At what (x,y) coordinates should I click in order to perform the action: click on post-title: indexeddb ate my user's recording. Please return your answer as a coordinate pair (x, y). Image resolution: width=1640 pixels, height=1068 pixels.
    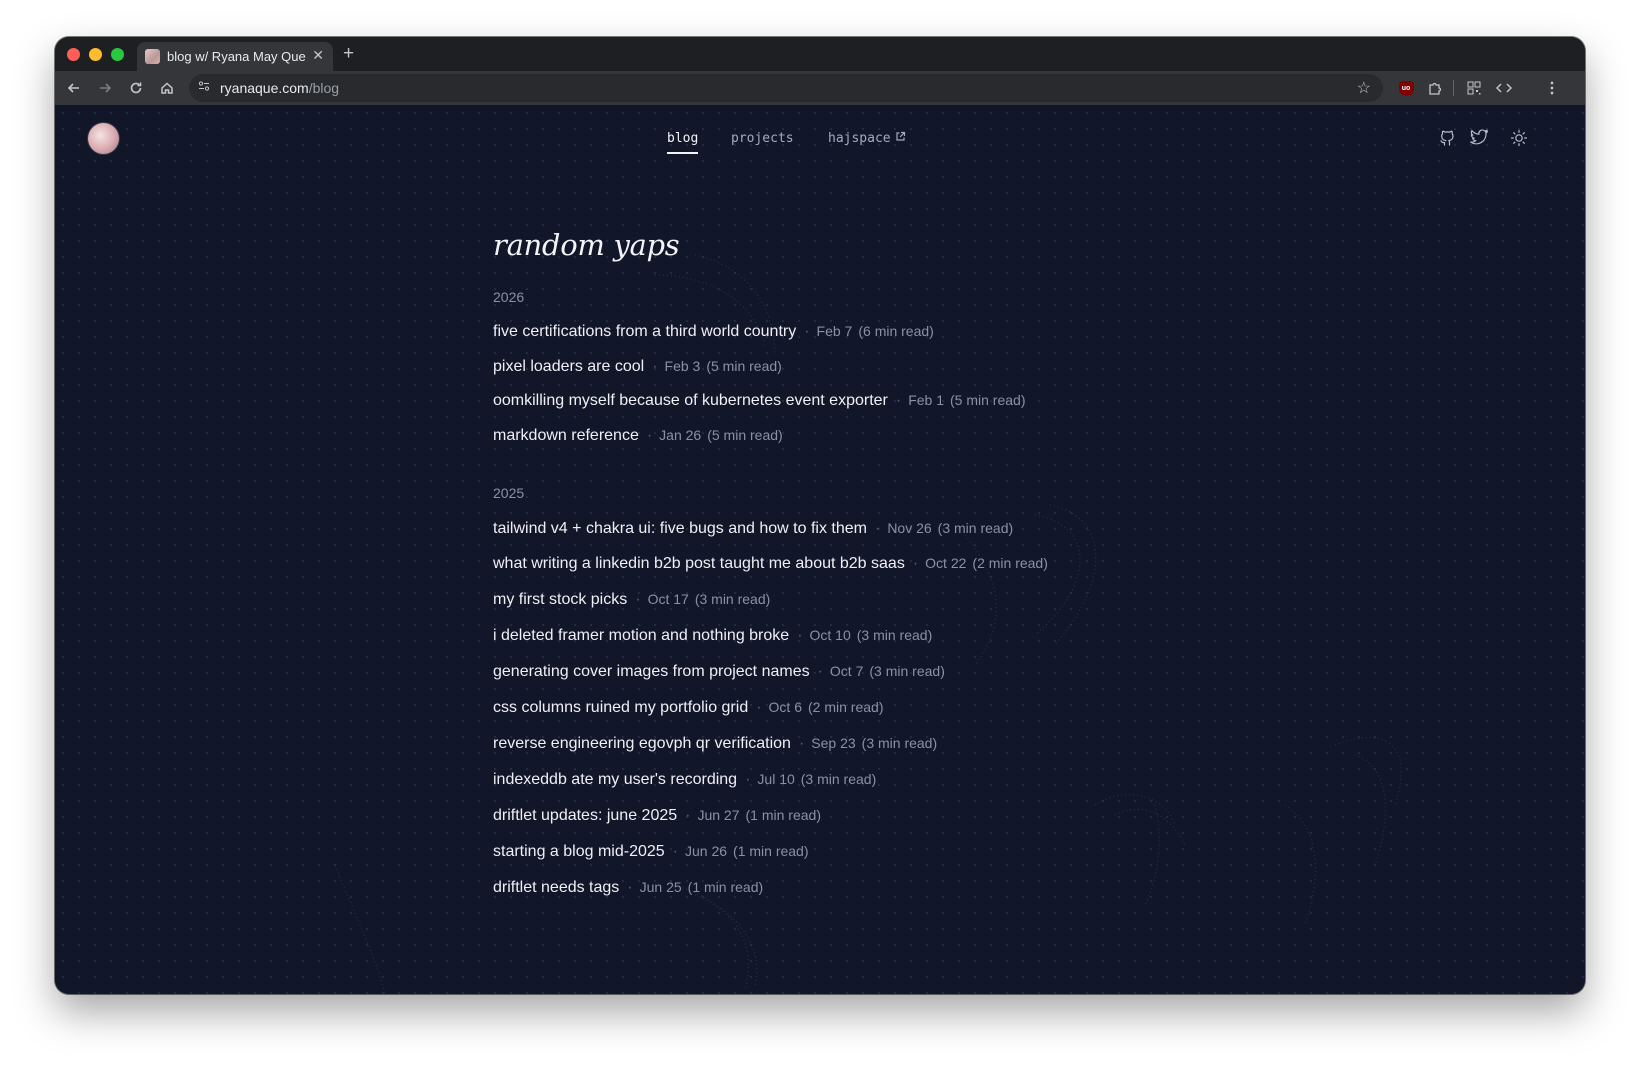
    Looking at the image, I should click on (615, 779).